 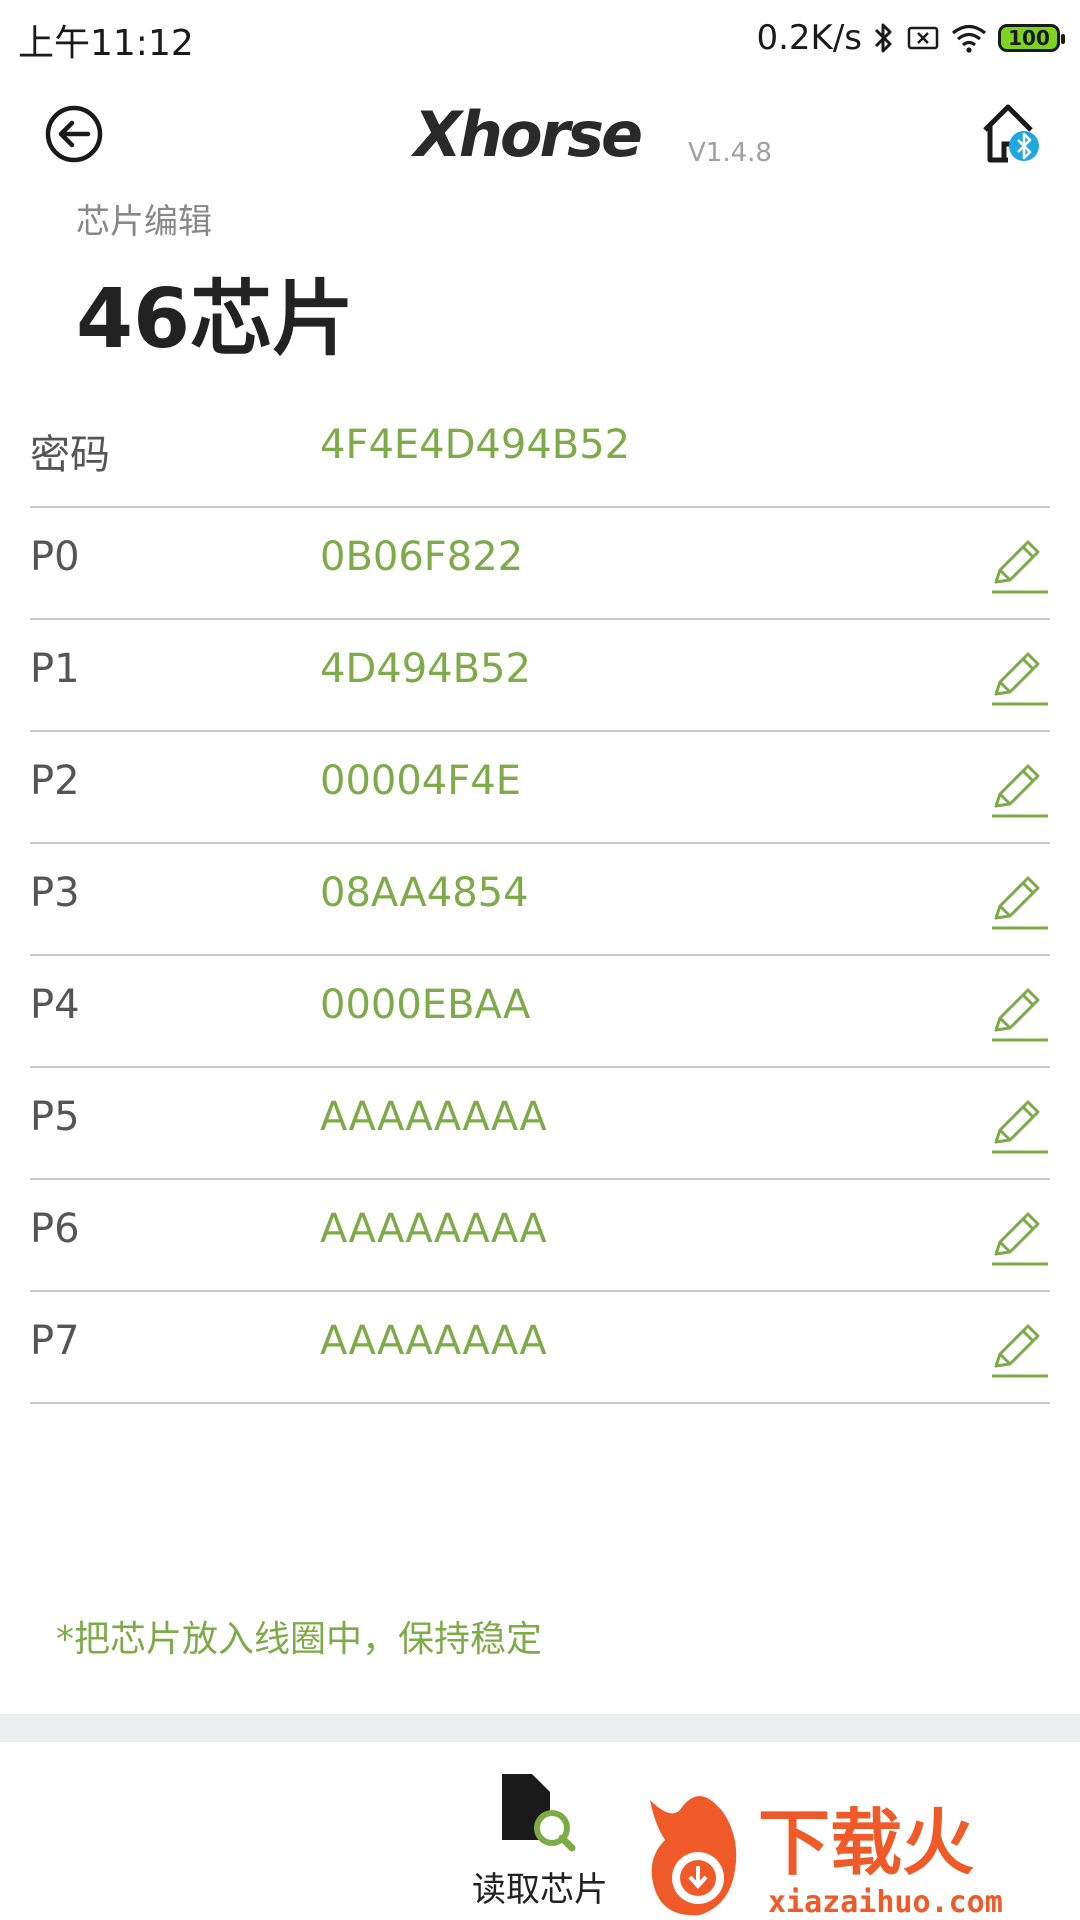 I want to click on row-label: P6, so click(x=55, y=1229).